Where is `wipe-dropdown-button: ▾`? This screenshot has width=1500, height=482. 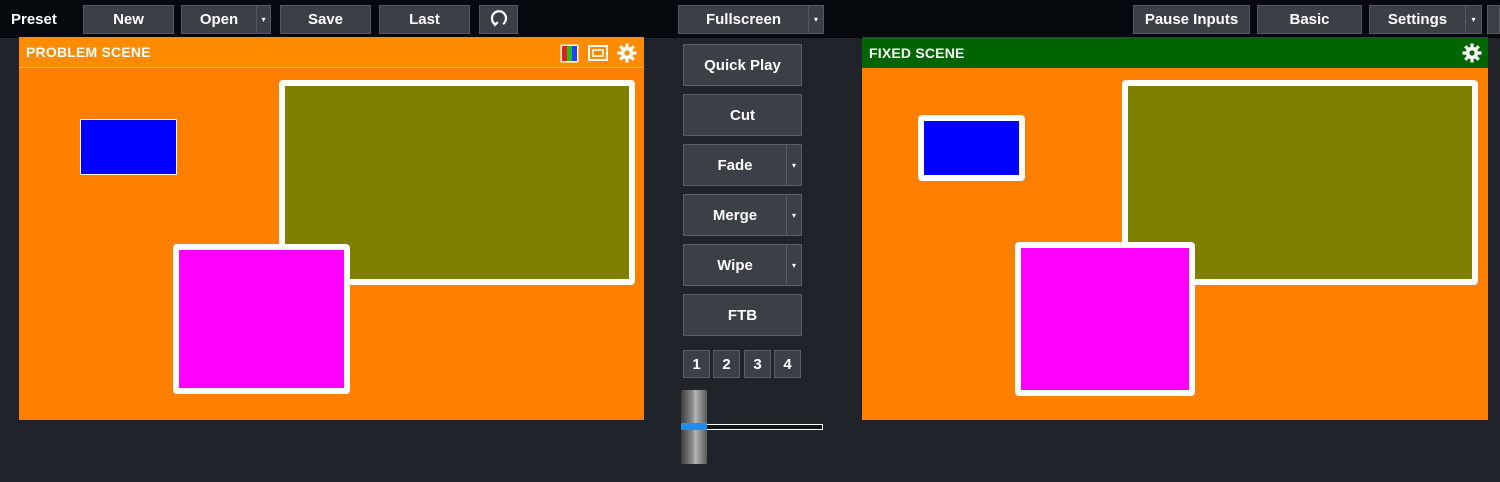
wipe-dropdown-button: ▾ is located at coordinates (794, 265).